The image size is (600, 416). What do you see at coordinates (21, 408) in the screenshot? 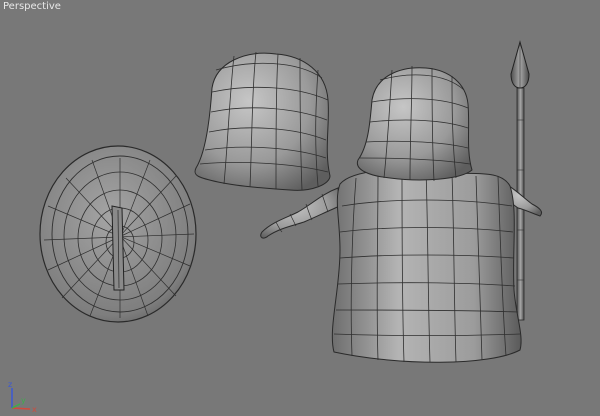
I see `x-axis-line` at bounding box center [21, 408].